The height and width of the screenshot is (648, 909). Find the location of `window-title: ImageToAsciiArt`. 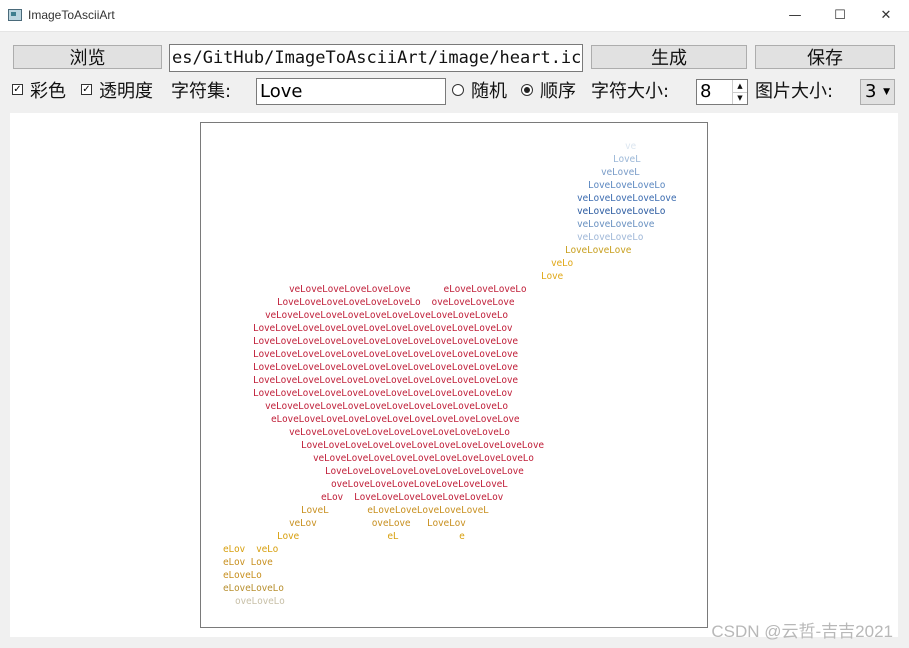

window-title: ImageToAsciiArt is located at coordinates (71, 15).